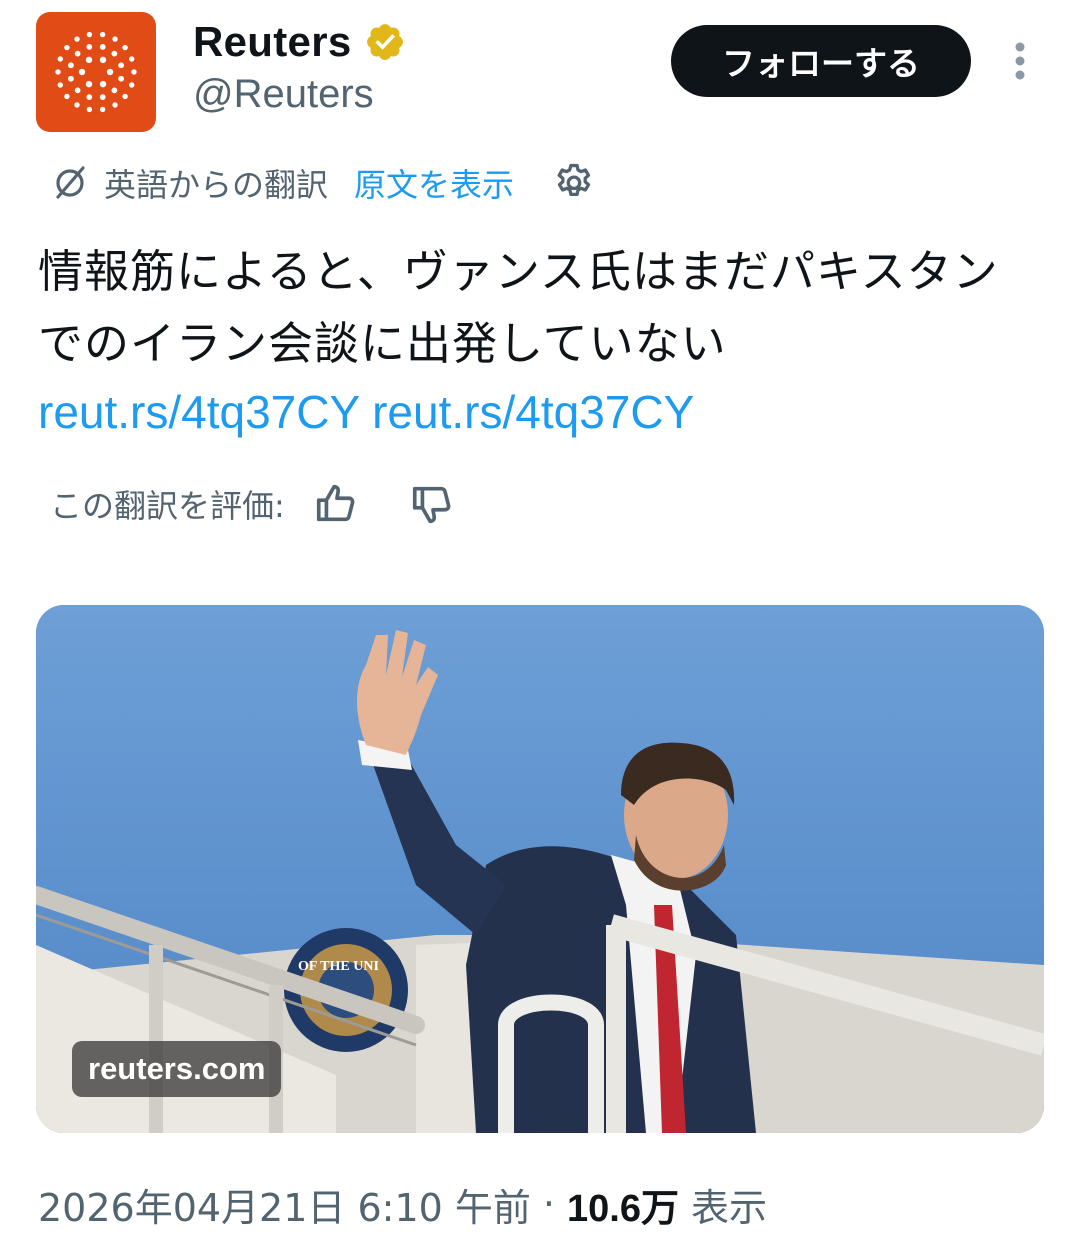 The width and height of the screenshot is (1080, 1250). What do you see at coordinates (272, 42) in the screenshot?
I see `account-name: Reuters` at bounding box center [272, 42].